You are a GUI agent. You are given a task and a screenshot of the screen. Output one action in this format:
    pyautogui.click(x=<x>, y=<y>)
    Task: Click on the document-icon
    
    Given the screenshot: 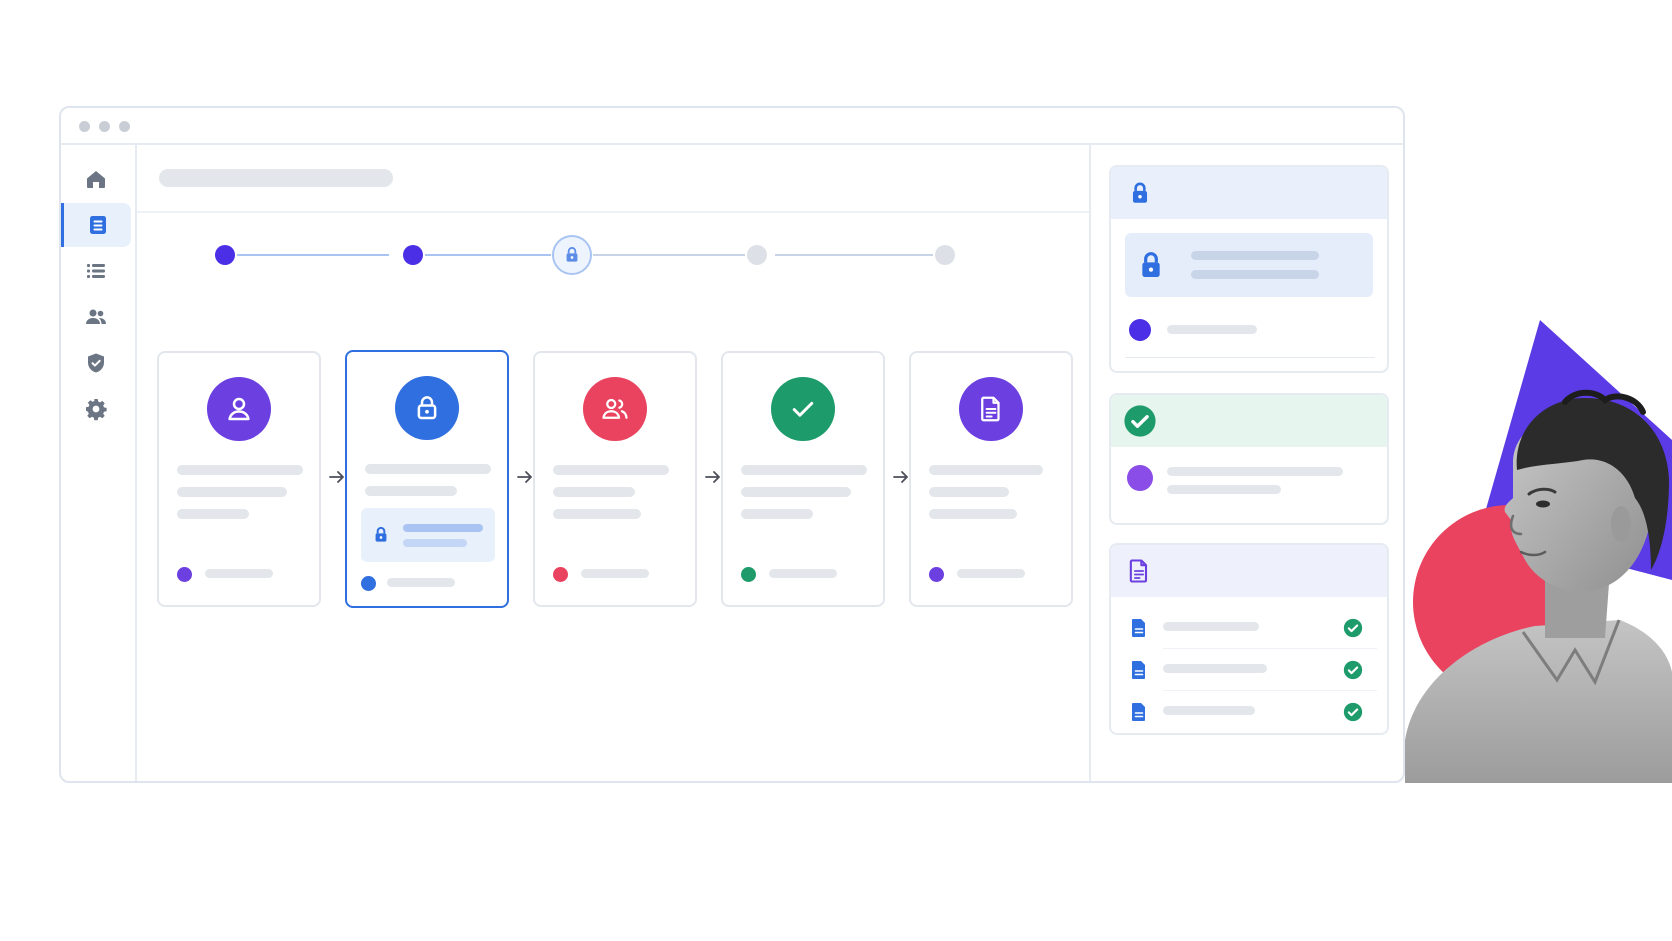 What is the action you would take?
    pyautogui.click(x=97, y=225)
    